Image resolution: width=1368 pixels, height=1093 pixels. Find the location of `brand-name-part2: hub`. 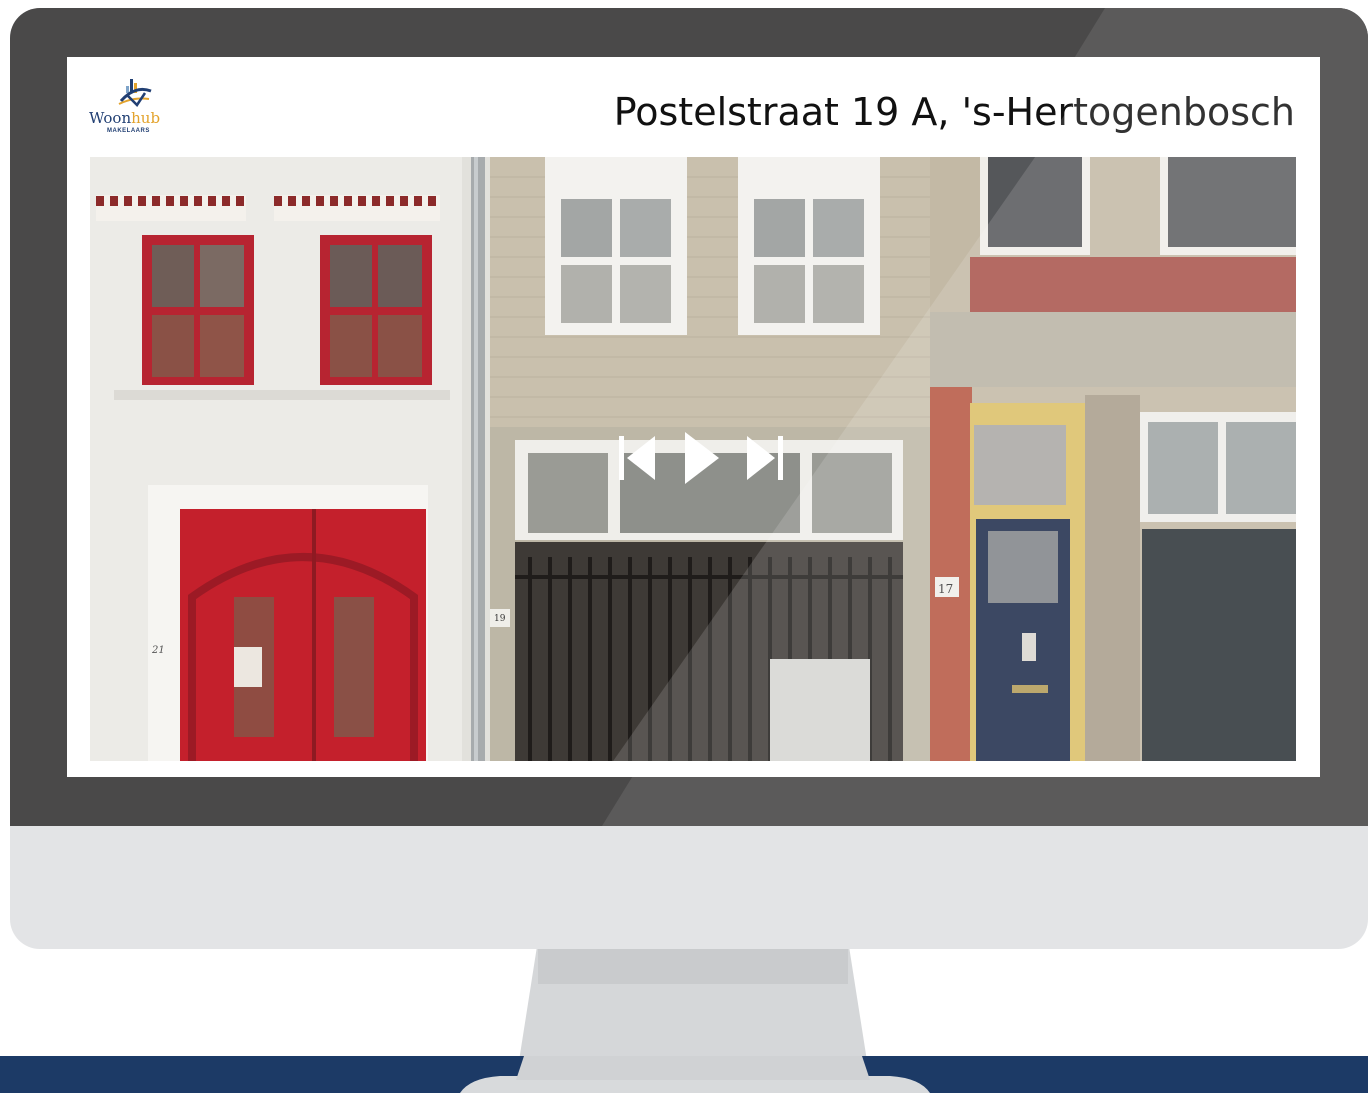

brand-name-part2: hub is located at coordinates (146, 118).